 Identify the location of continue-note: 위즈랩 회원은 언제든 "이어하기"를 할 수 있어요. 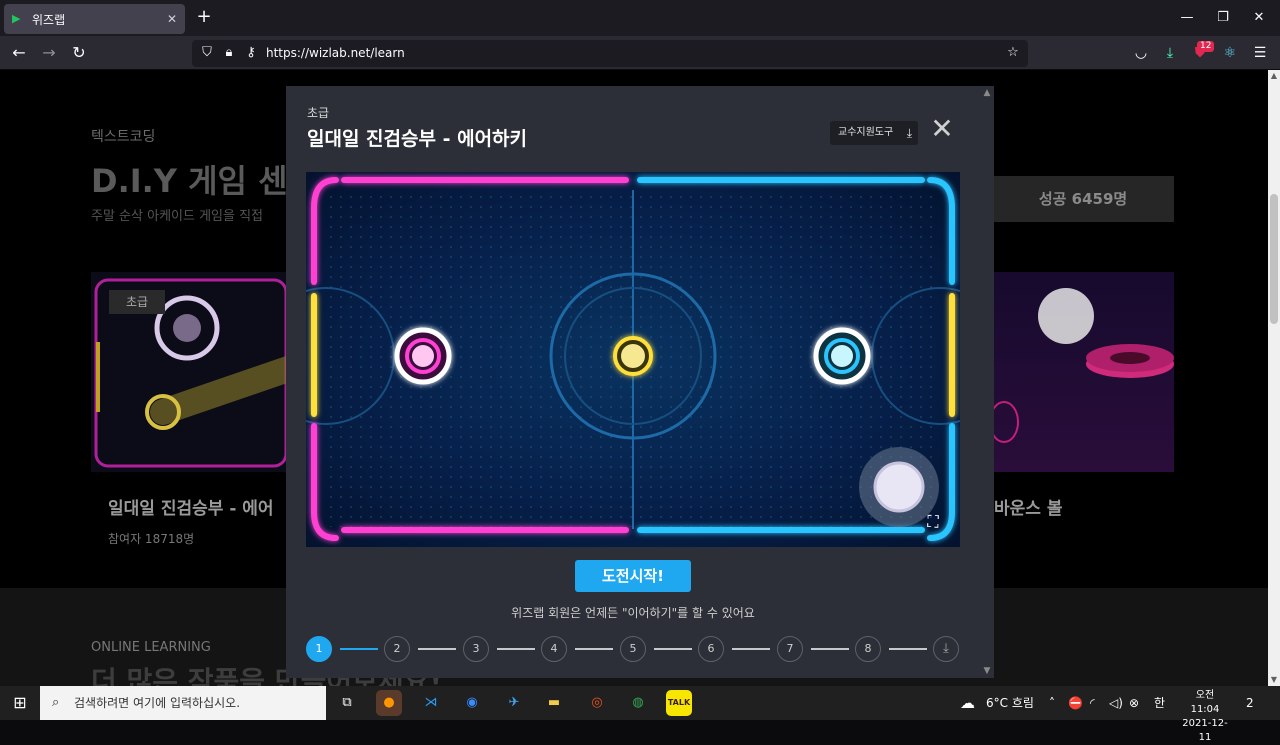
(633, 613).